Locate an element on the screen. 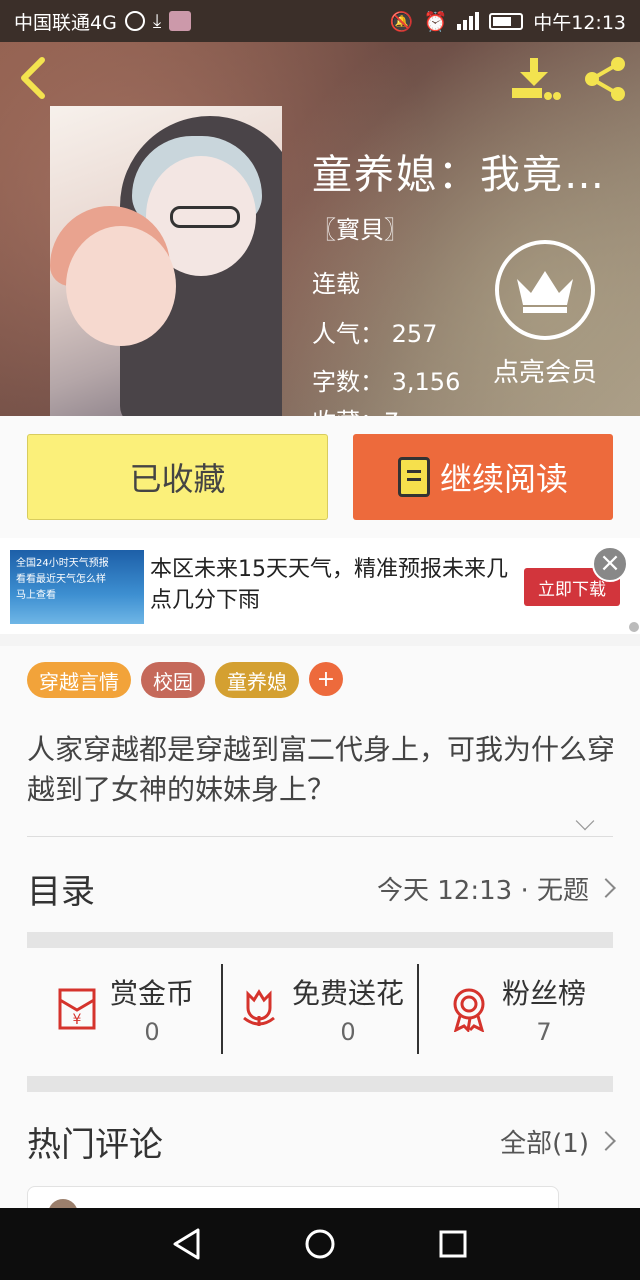 This screenshot has width=640, height=1280. download-status-icon: ⤓ is located at coordinates (157, 21).